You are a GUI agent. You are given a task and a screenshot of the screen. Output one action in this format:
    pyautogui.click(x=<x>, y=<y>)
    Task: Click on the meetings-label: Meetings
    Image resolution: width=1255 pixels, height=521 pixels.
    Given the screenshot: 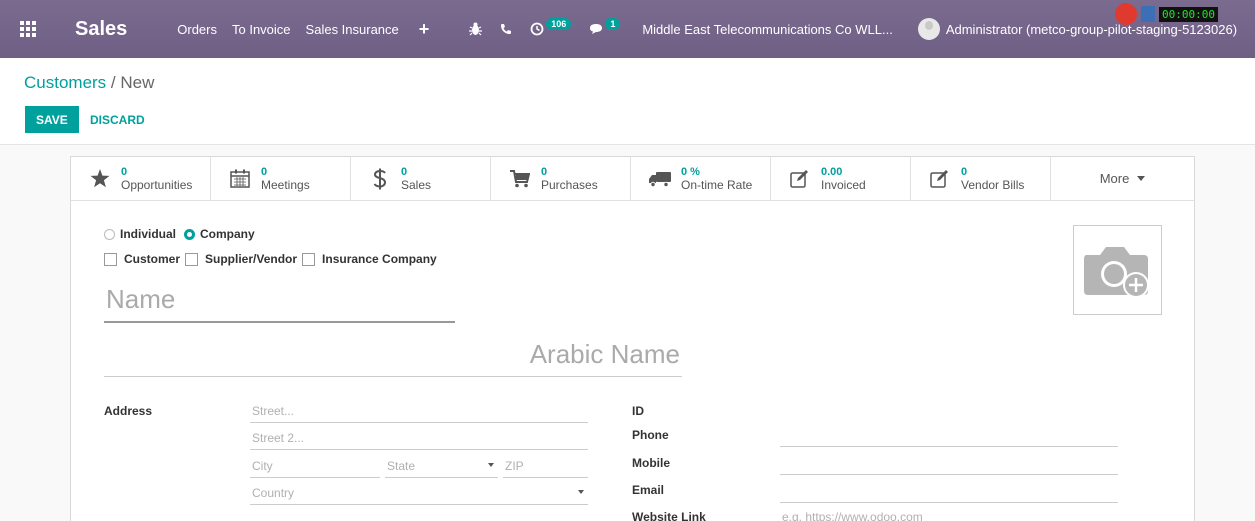 What is the action you would take?
    pyautogui.click(x=285, y=184)
    